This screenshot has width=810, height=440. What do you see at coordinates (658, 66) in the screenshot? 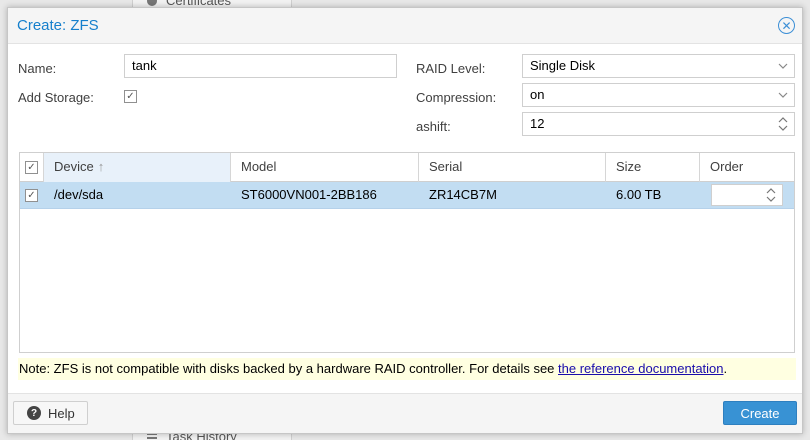
I see `raid-level-select: Single Disk` at bounding box center [658, 66].